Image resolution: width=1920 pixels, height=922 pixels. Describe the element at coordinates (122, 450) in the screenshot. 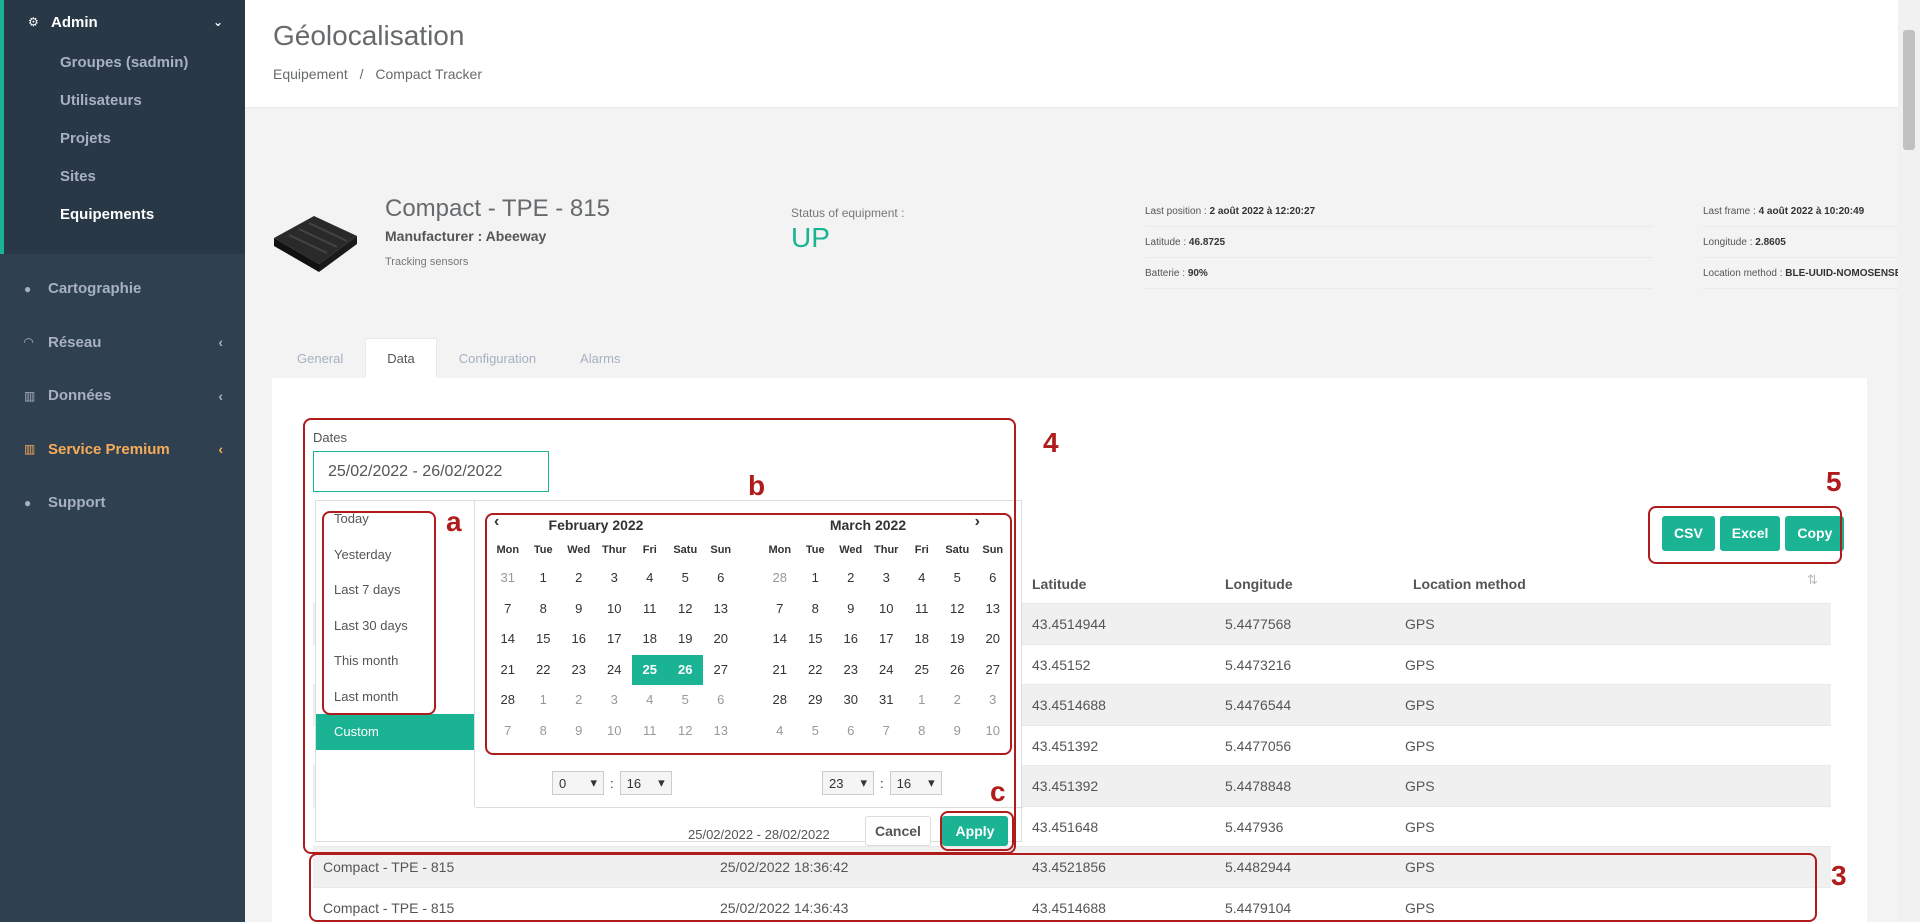

I see `sidebar-item-service-premium: ▥ Service Premium ‹` at that location.